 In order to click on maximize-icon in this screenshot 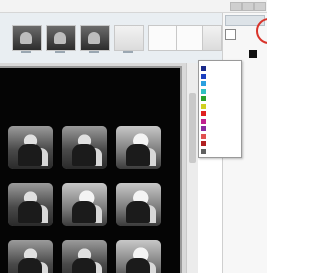, I will do `click(248, 6)`.